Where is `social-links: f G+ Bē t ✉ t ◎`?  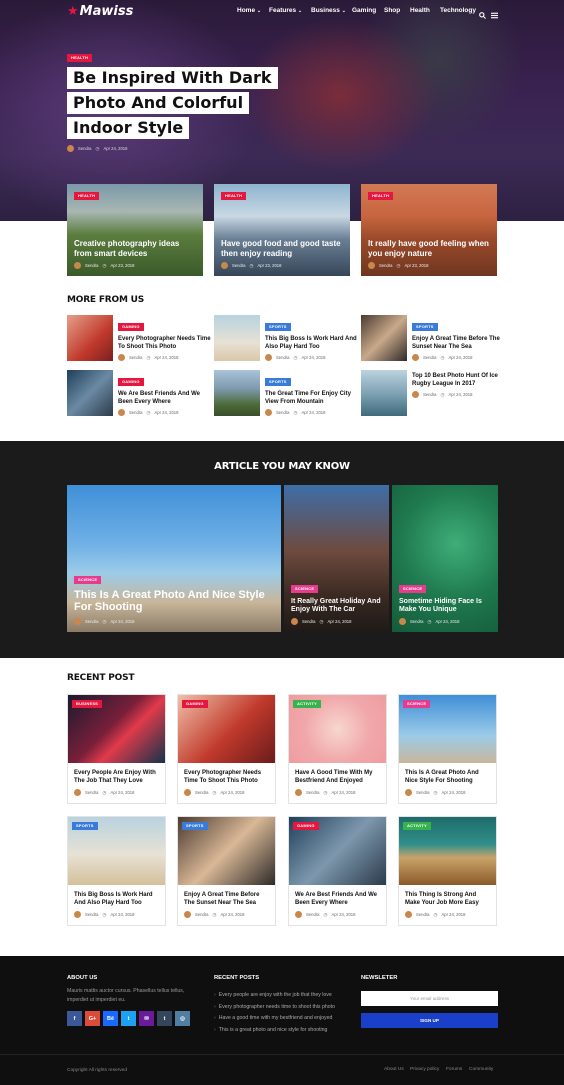 social-links: f G+ Bē t ✉ t ◎ is located at coordinates (128, 1018).